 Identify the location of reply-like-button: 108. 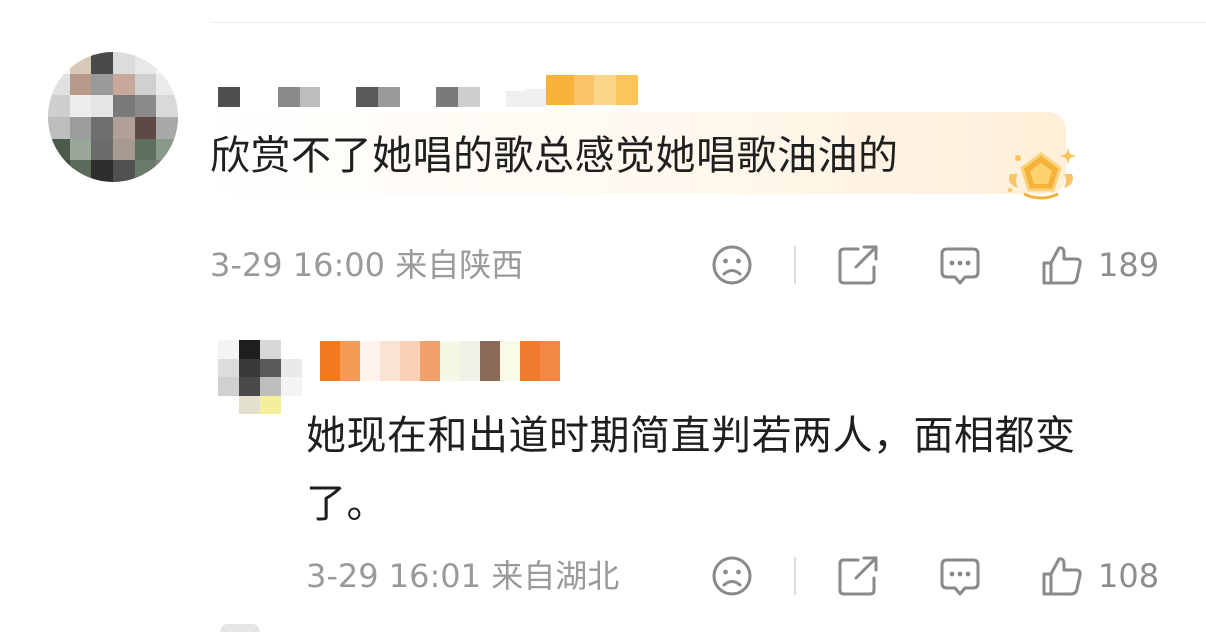
(1099, 576).